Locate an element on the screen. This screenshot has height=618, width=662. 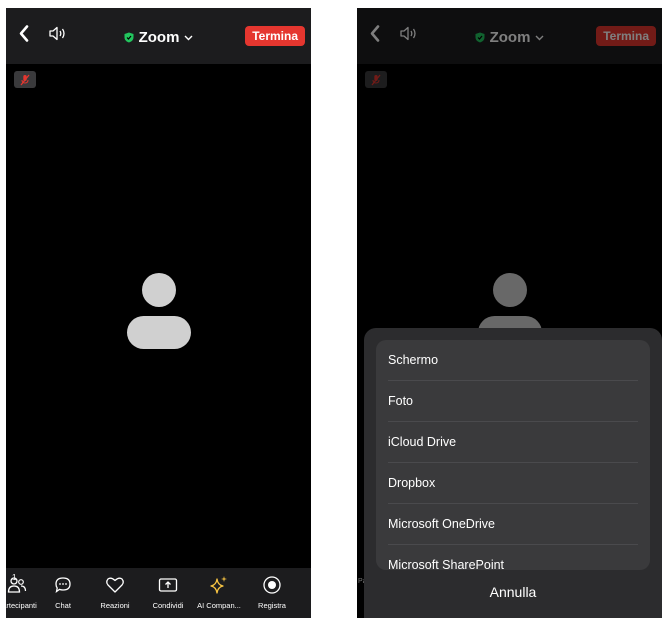
avatar-placeholder-icon is located at coordinates (159, 313).